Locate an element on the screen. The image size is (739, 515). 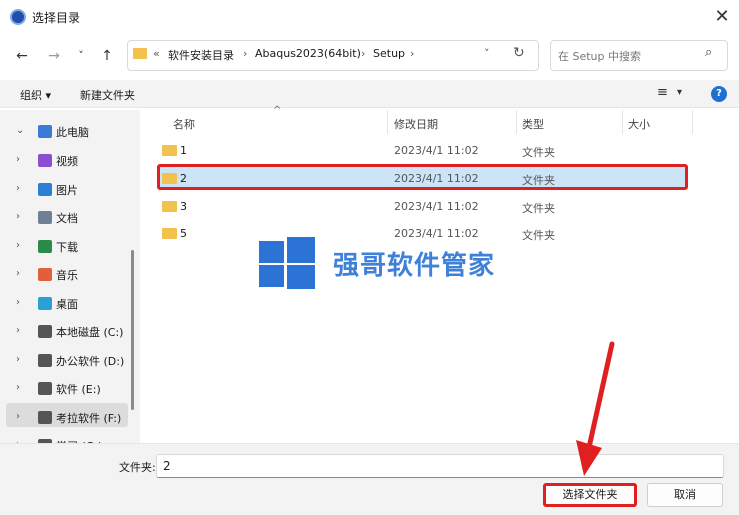
breadcrumb-overflow: « is located at coordinates (156, 53).